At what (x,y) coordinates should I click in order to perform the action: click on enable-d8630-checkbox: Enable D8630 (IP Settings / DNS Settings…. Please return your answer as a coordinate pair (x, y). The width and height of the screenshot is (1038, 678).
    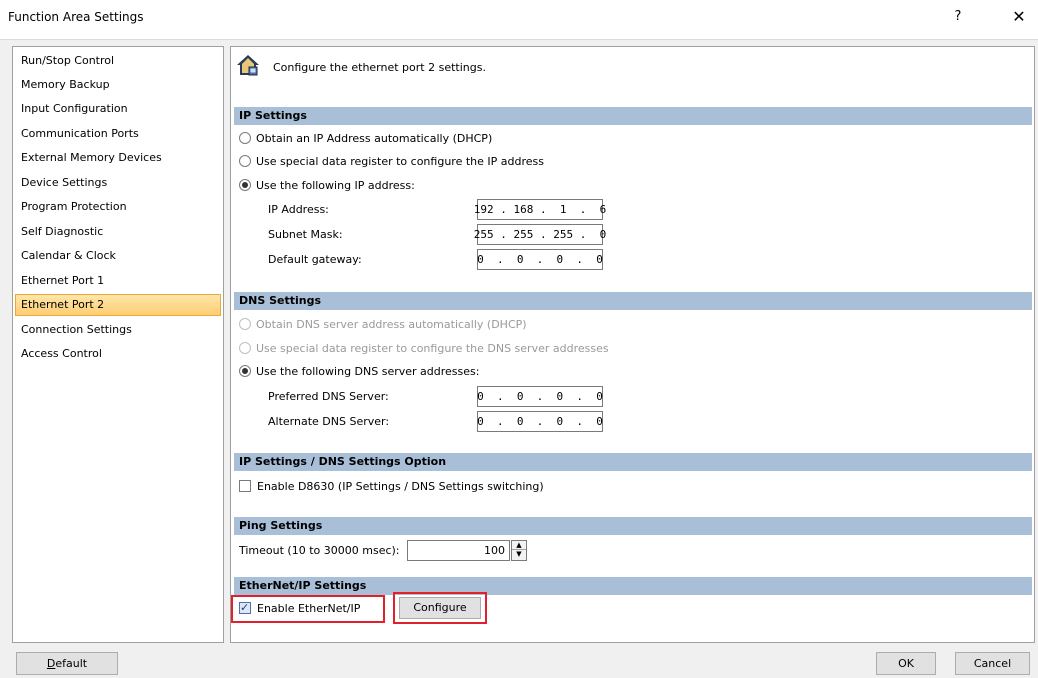
    Looking at the image, I should click on (391, 487).